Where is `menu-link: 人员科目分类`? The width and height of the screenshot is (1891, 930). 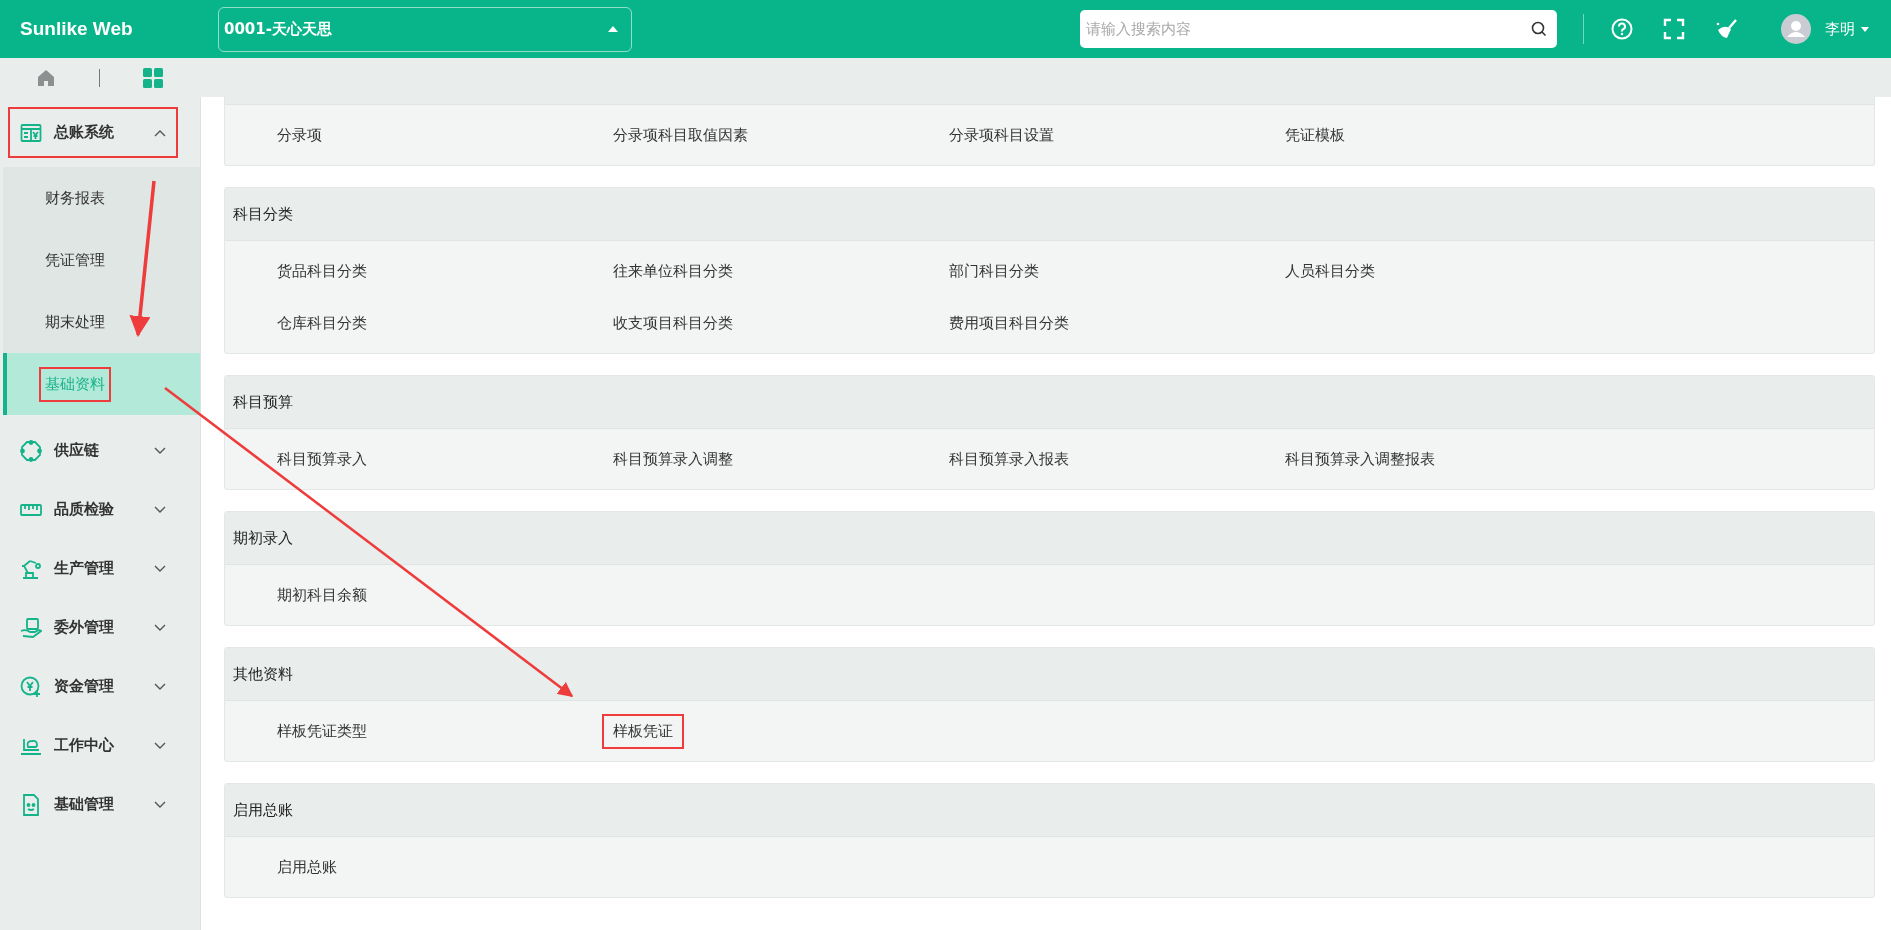
menu-link: 人员科目分类 is located at coordinates (1330, 271).